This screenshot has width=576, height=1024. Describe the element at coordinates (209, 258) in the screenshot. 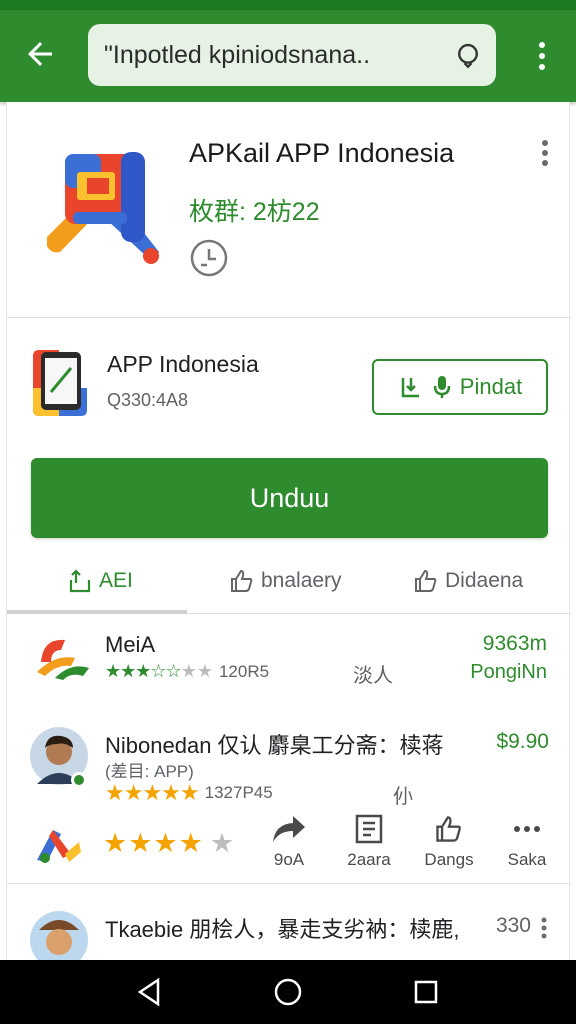

I see `clock-icon` at that location.